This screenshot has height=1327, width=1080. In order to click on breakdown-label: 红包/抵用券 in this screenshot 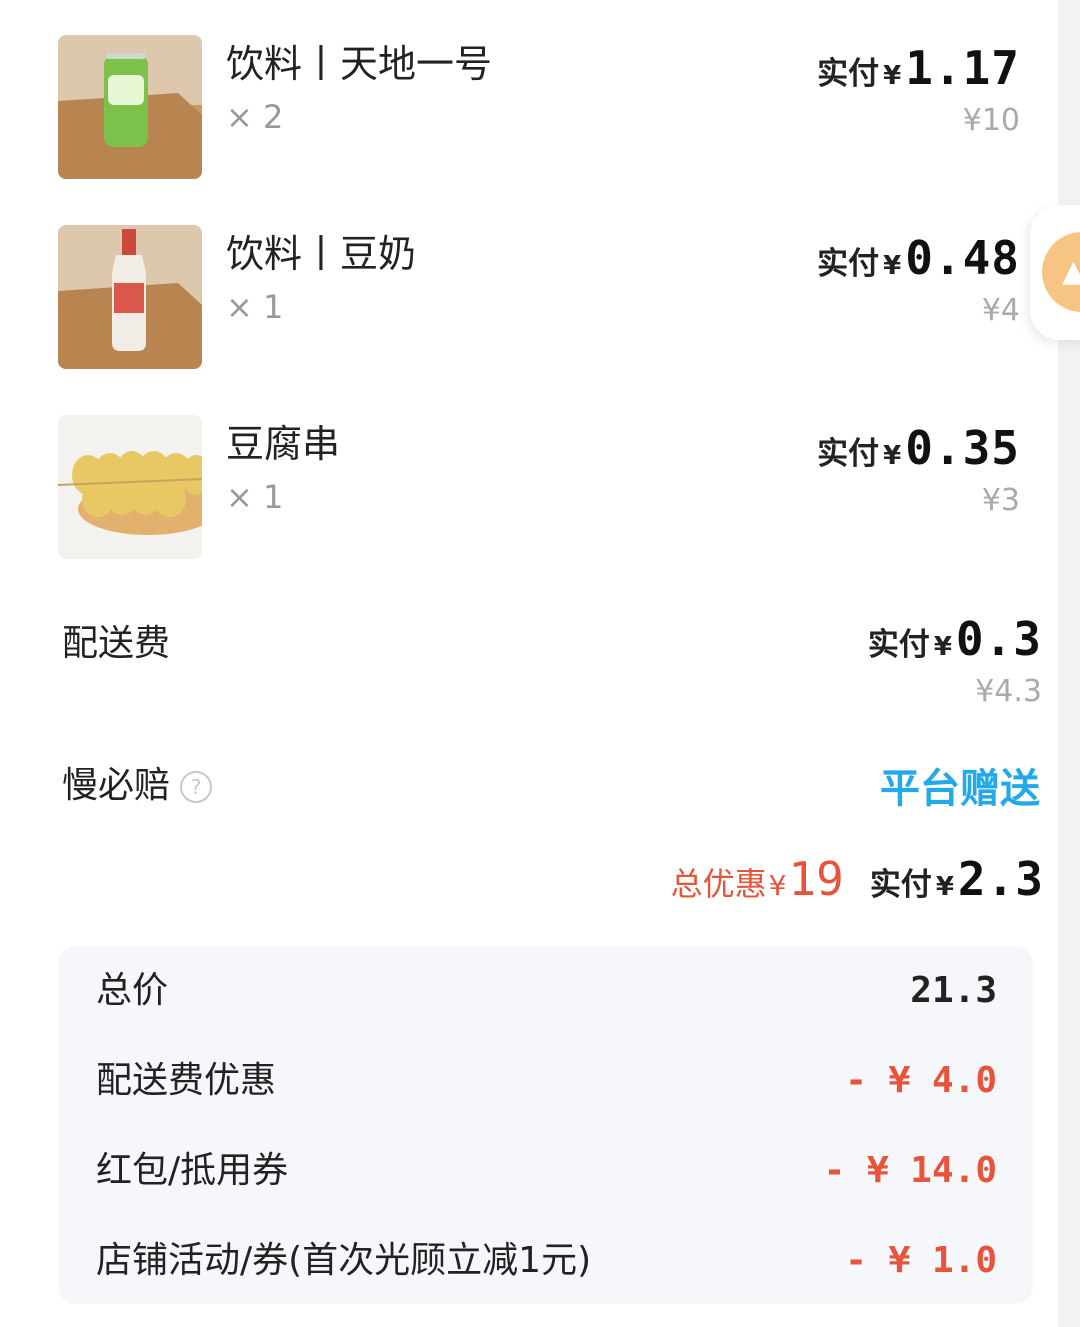, I will do `click(192, 1170)`.